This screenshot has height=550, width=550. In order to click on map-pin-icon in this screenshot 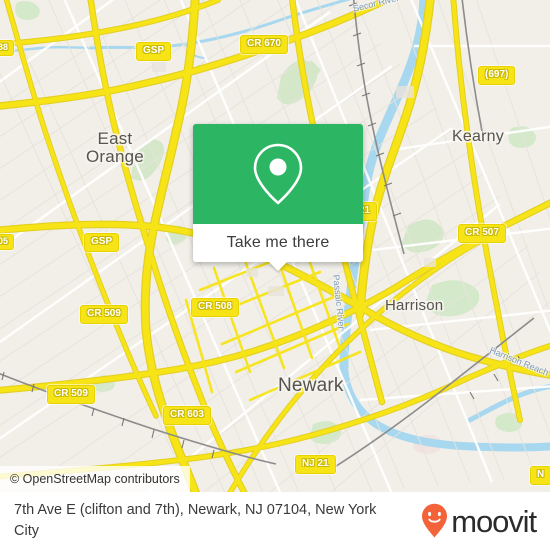, I will do `click(278, 174)`.